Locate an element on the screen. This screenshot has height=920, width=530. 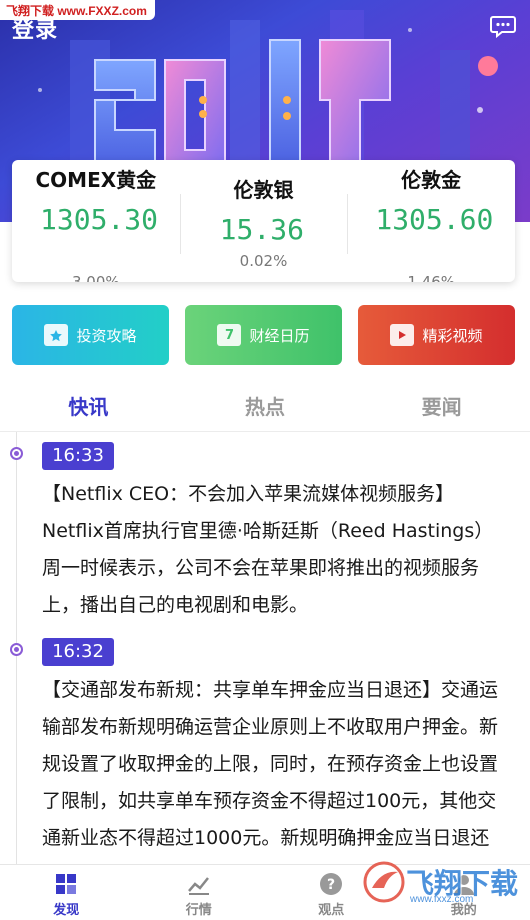
chat-bubble-icon is located at coordinates (503, 27).